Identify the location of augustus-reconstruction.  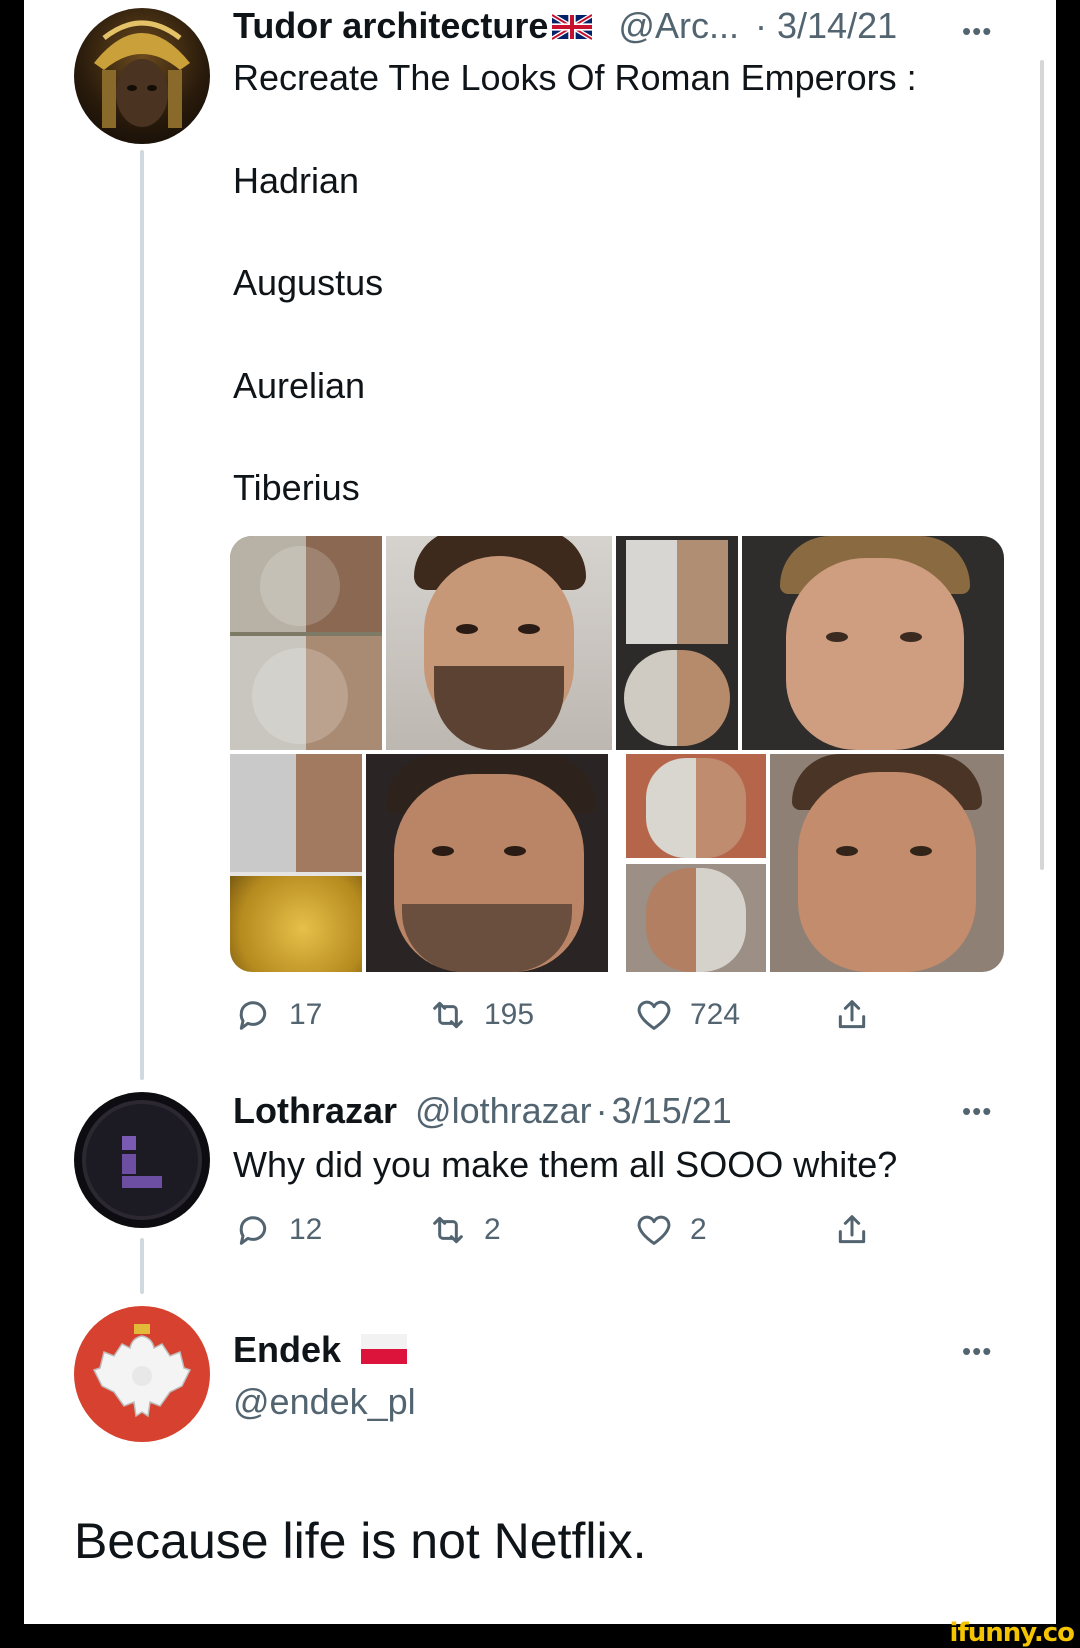
(873, 643).